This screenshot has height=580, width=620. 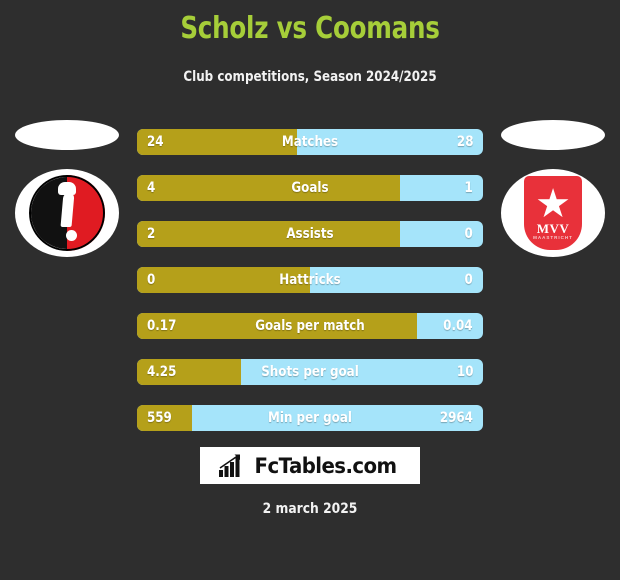 What do you see at coordinates (468, 188) in the screenshot?
I see `stat-value-right: 1` at bounding box center [468, 188].